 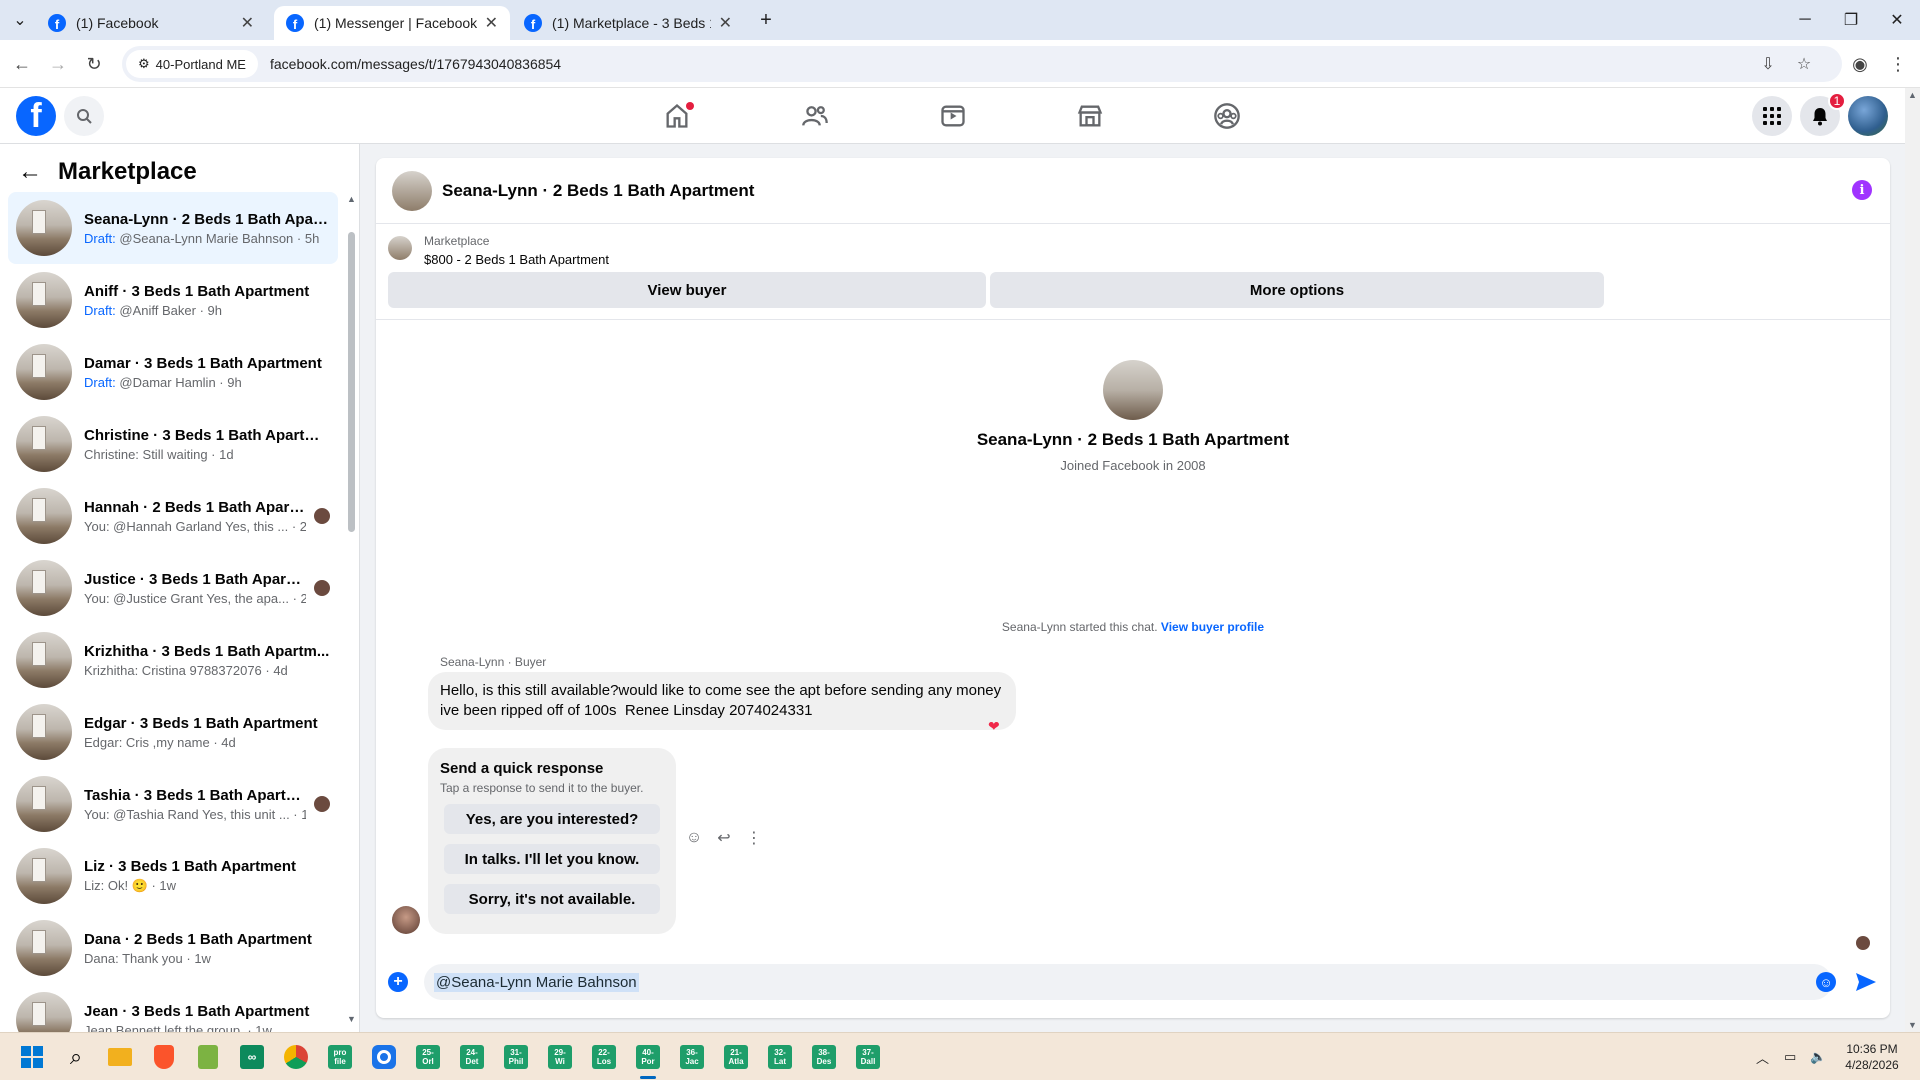 What do you see at coordinates (296, 1057) in the screenshot?
I see `chrome-icon` at bounding box center [296, 1057].